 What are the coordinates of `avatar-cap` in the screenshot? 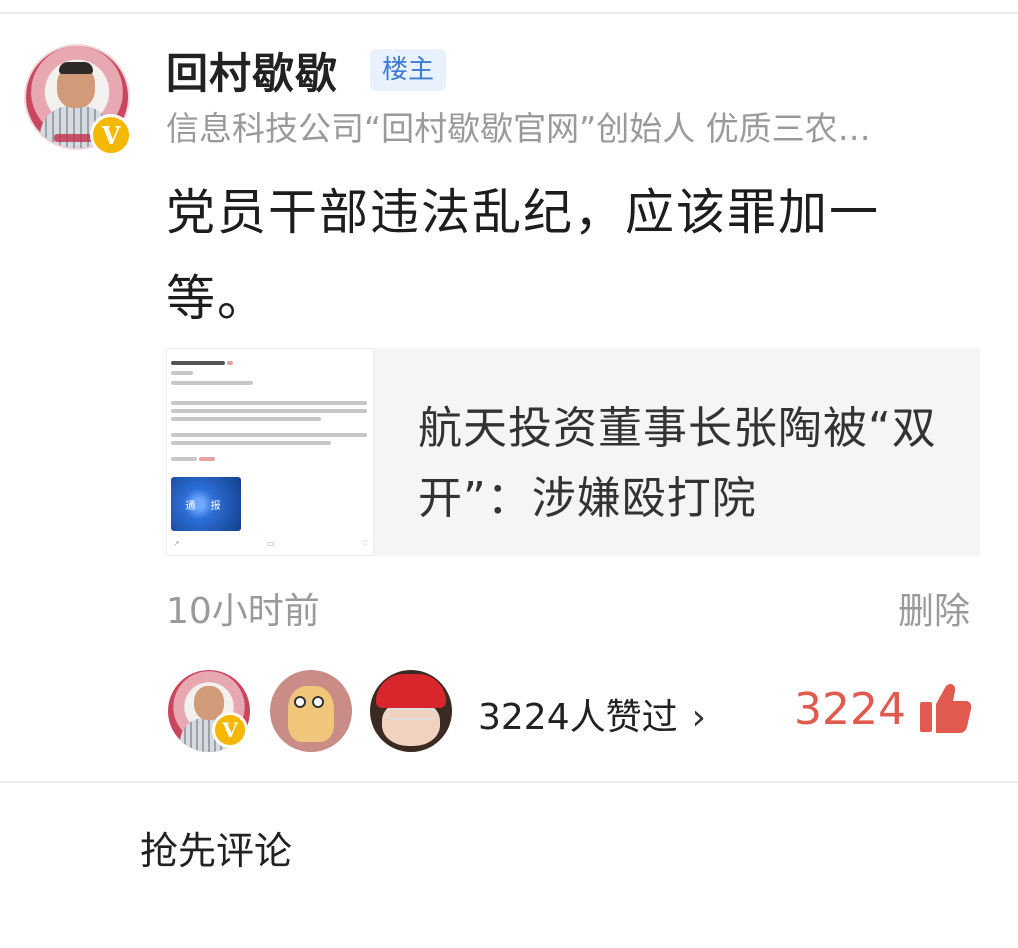 It's located at (411, 691).